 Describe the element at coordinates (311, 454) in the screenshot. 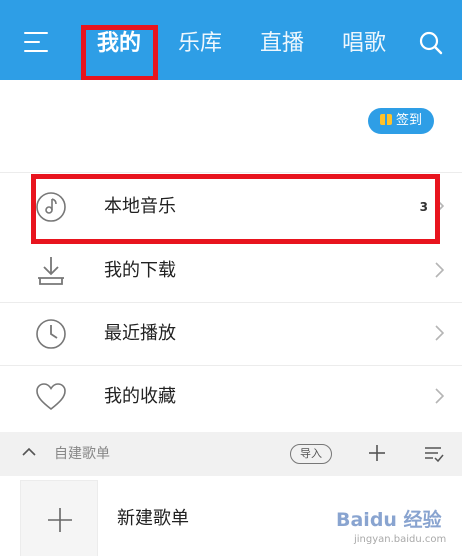

I see `import-button: 导入` at that location.